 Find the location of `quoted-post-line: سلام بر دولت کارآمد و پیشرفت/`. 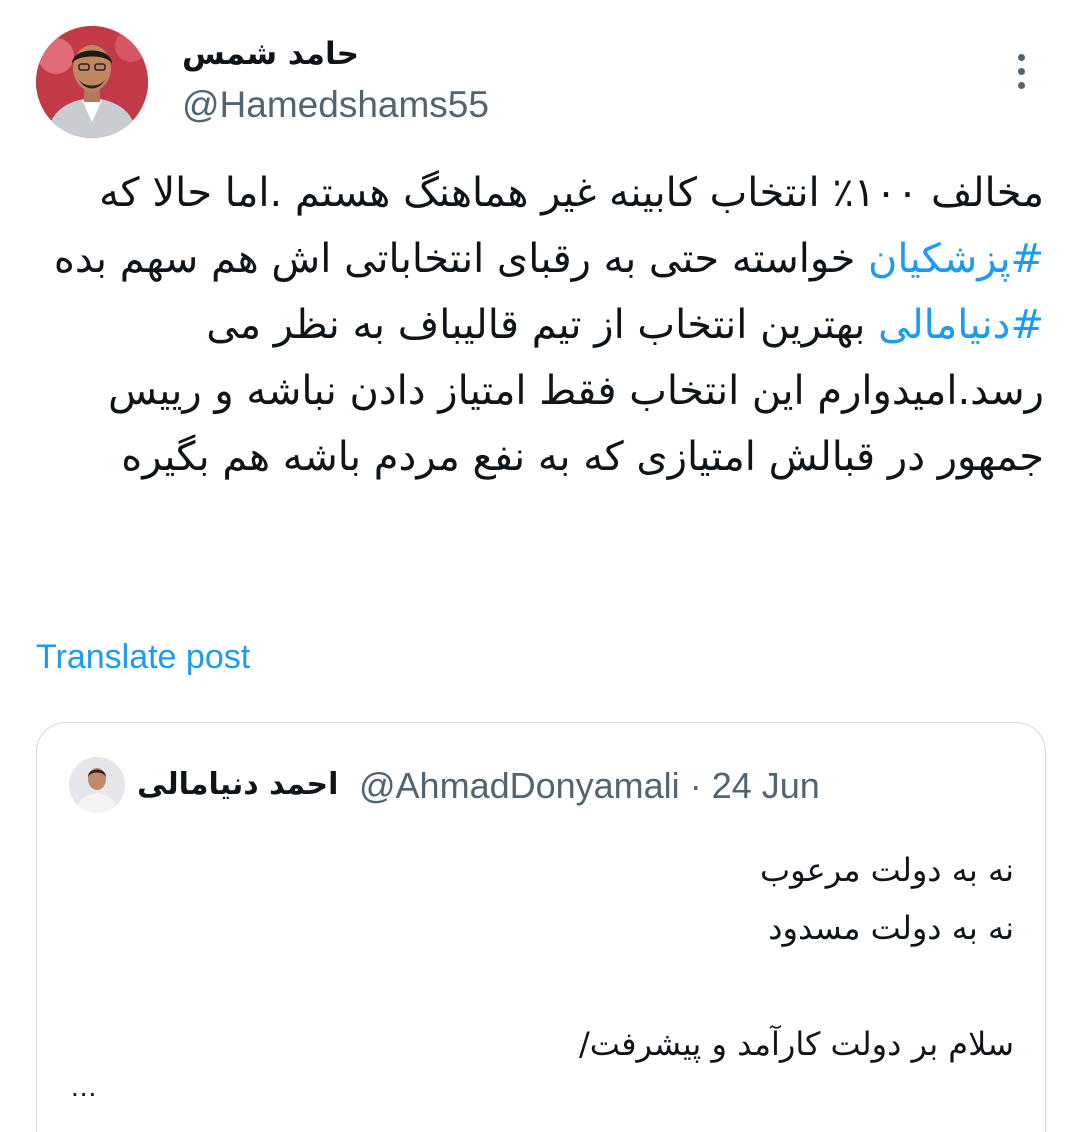

quoted-post-line: سلام بر دولت کارآمد و پیشرفت/ is located at coordinates (796, 1044).